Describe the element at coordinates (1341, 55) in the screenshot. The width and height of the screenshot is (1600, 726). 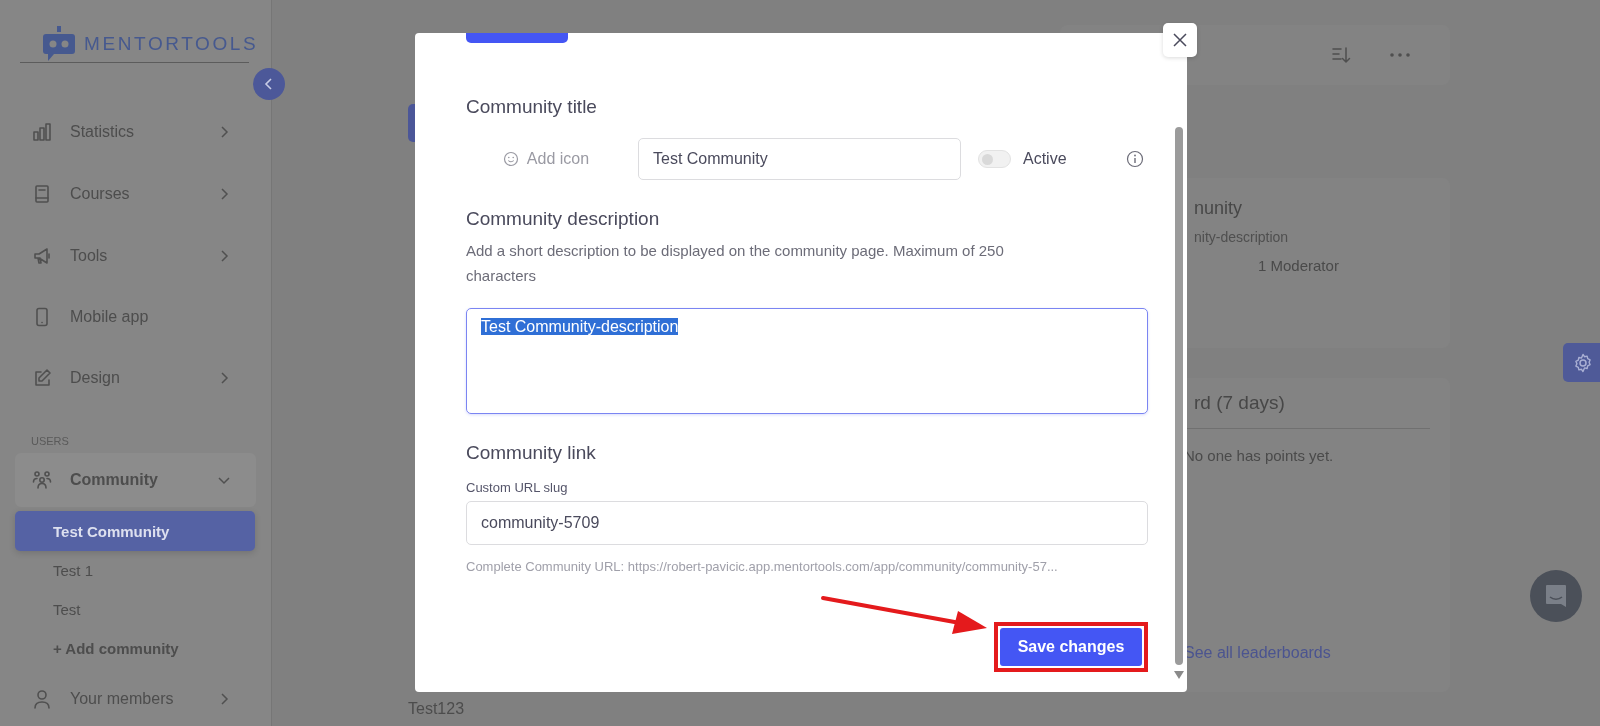
I see `sort-icon` at that location.